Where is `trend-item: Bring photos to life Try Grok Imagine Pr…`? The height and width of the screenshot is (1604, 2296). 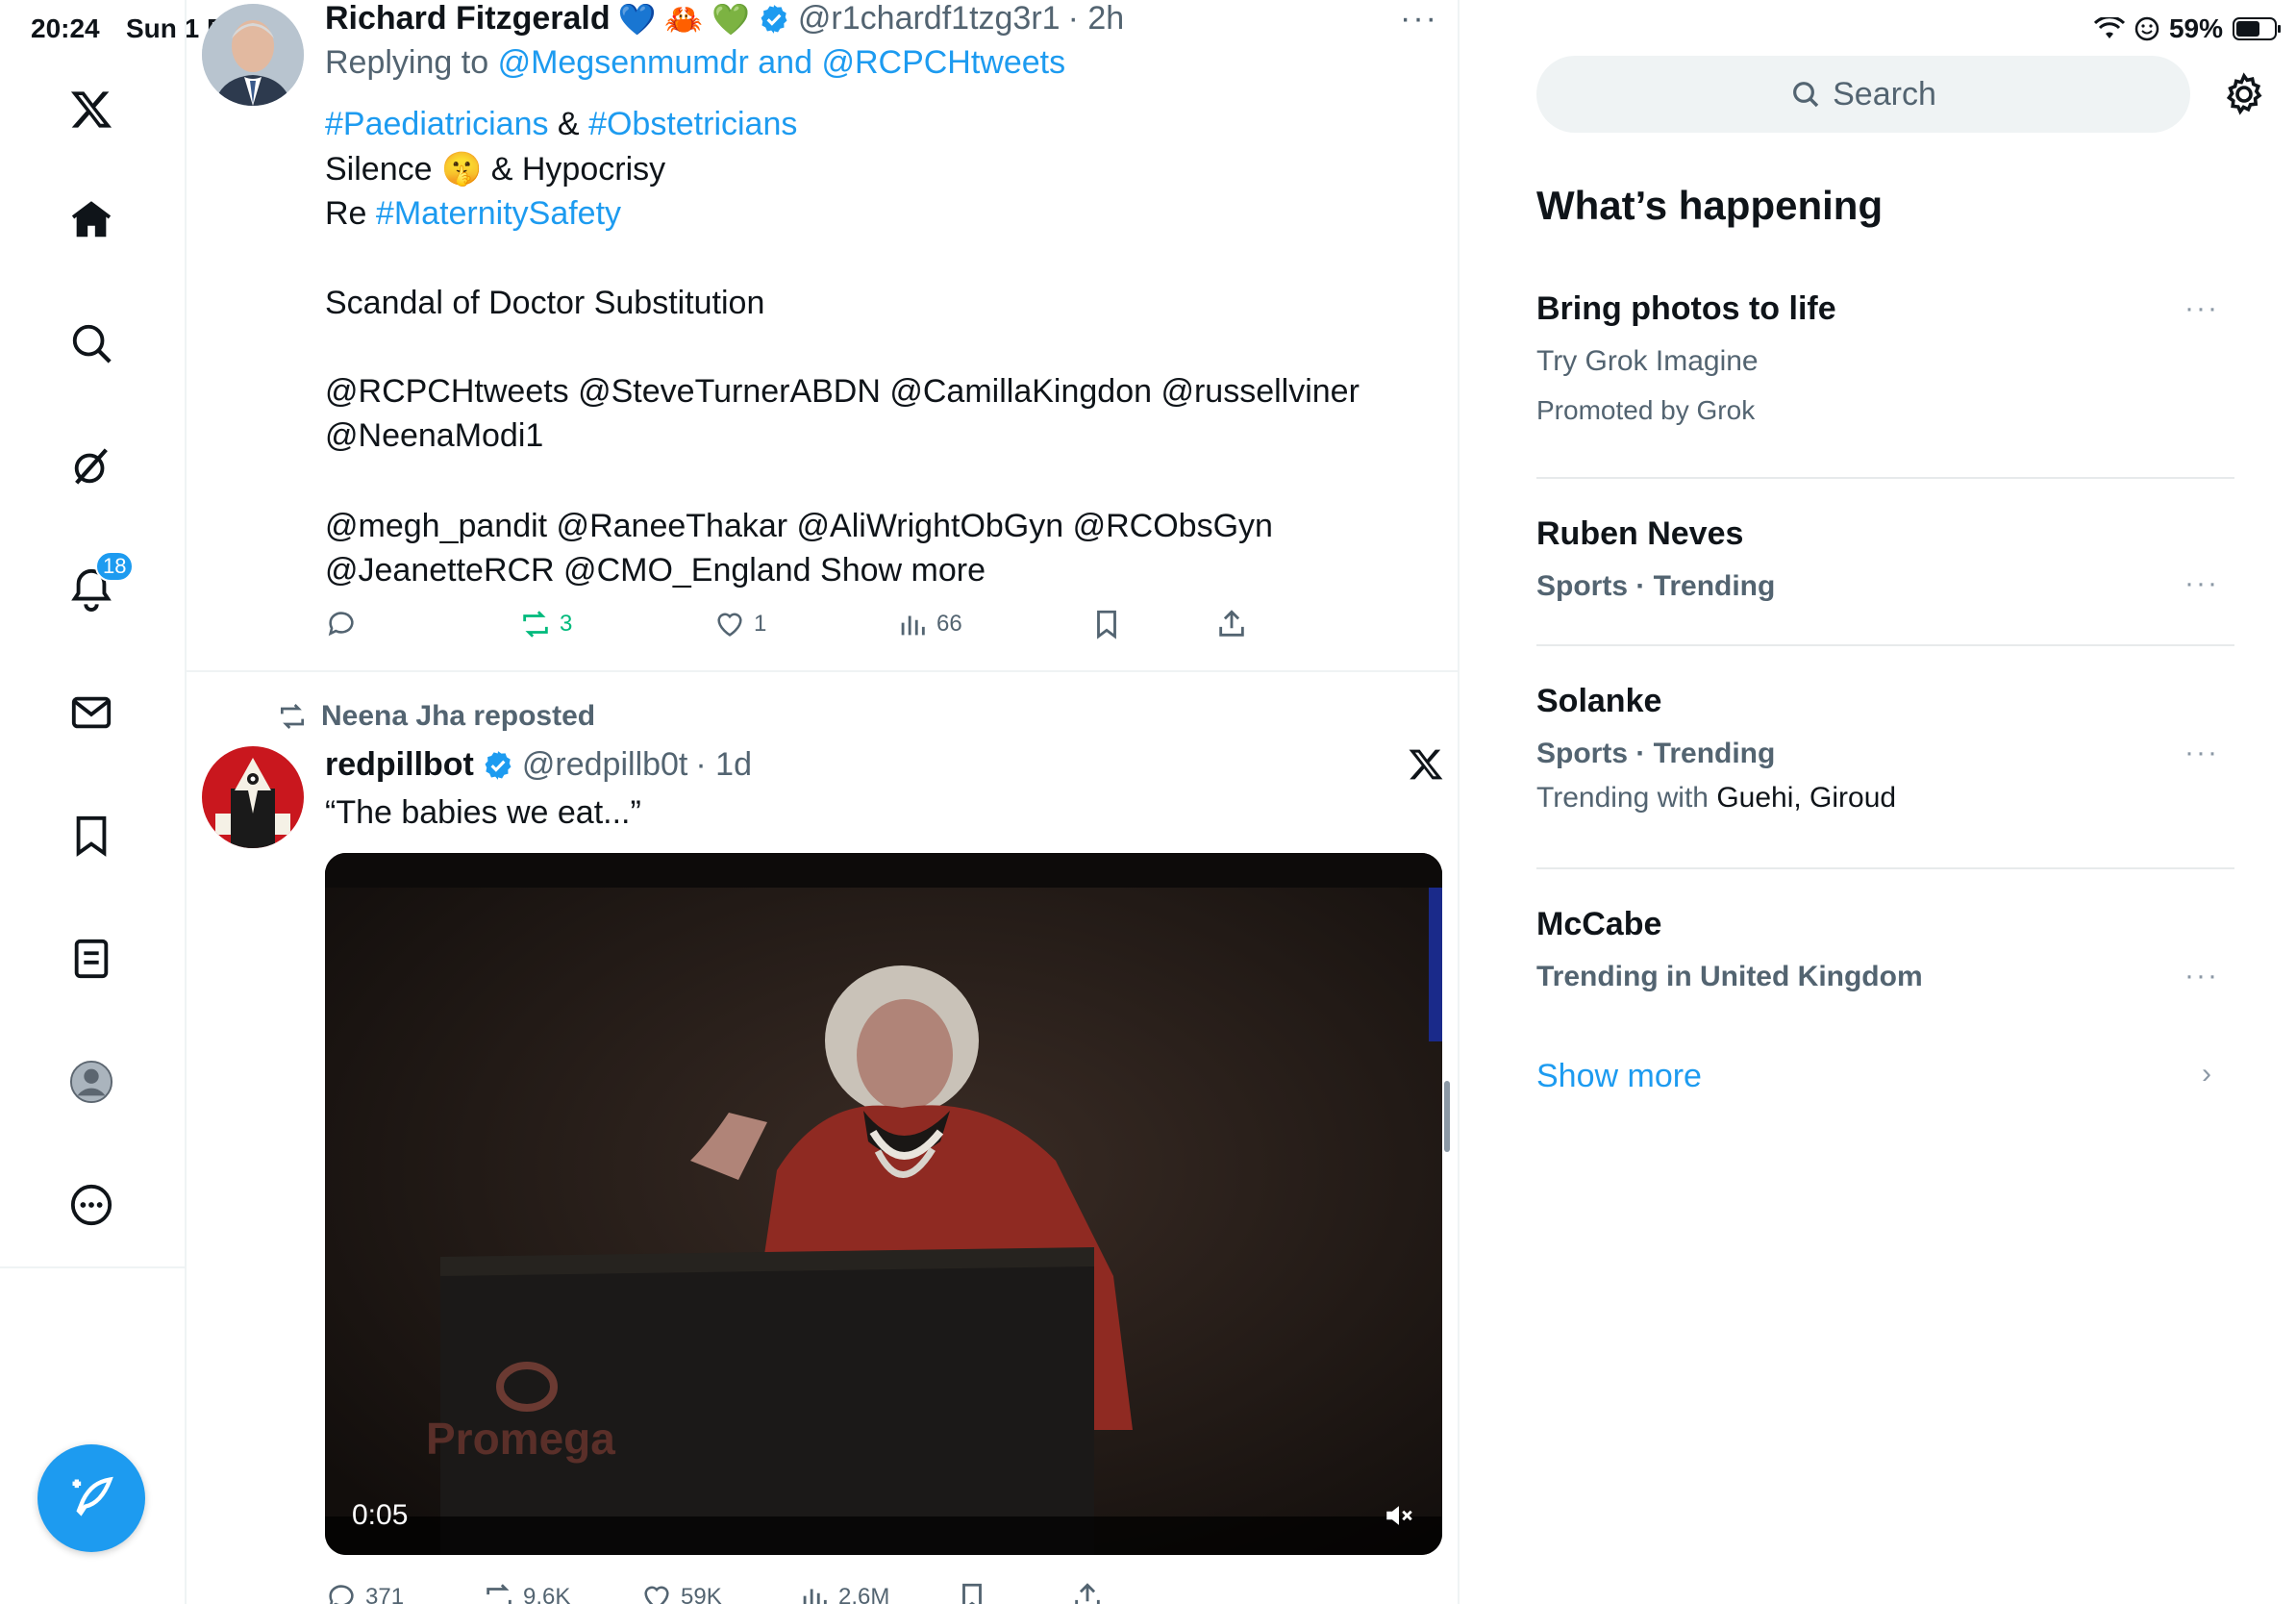 trend-item: Bring photos to life Try Grok Imagine Pr… is located at coordinates (1885, 358).